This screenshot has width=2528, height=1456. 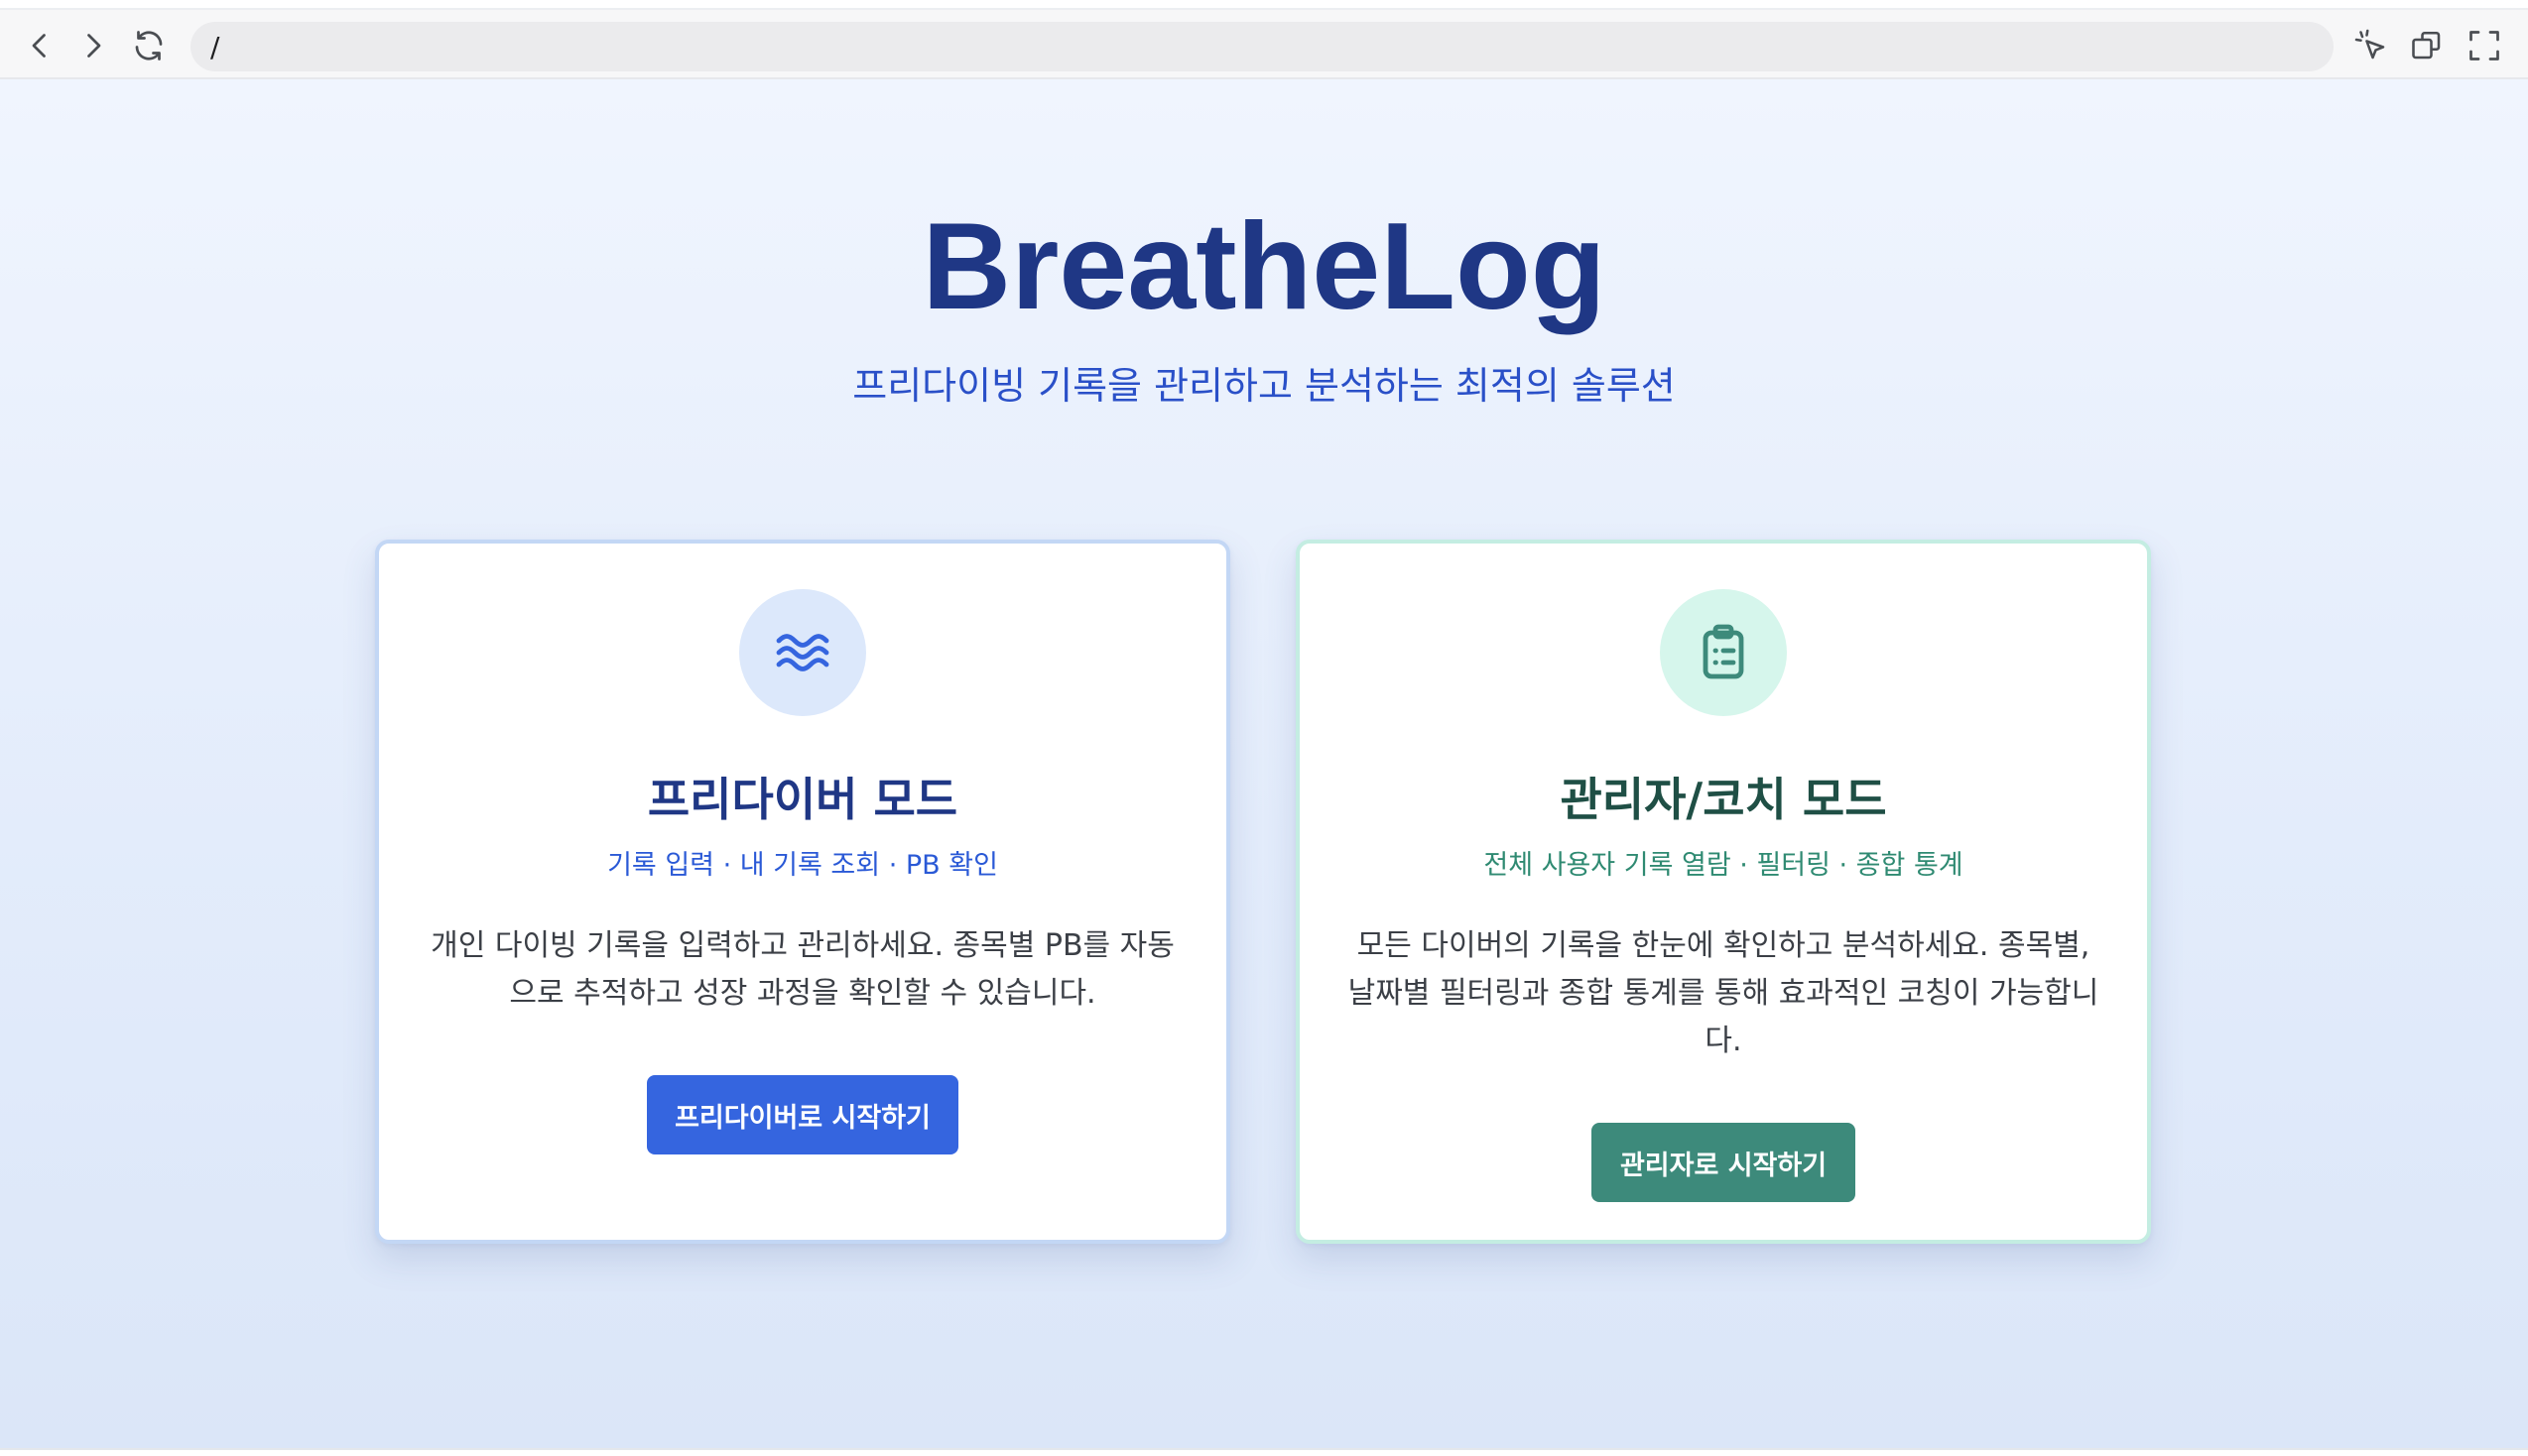 I want to click on admin-mode-tagline: 전체 사용자 기록 열람 · 필터링 · 종합 통계, so click(x=1723, y=865).